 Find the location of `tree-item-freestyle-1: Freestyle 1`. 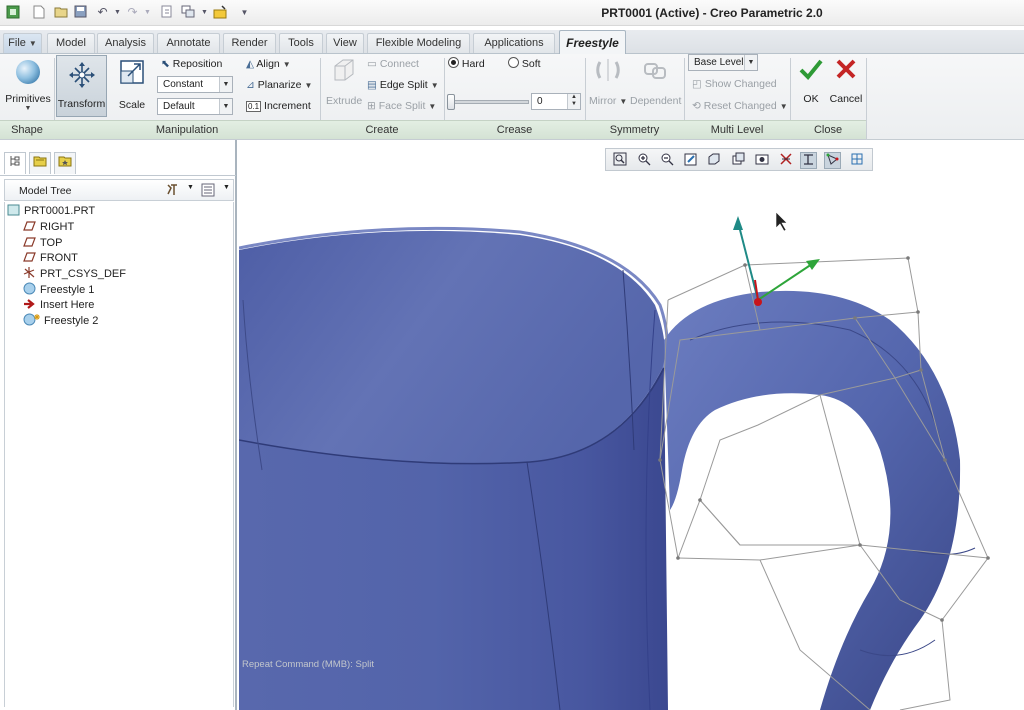

tree-item-freestyle-1: Freestyle 1 is located at coordinates (58, 290).